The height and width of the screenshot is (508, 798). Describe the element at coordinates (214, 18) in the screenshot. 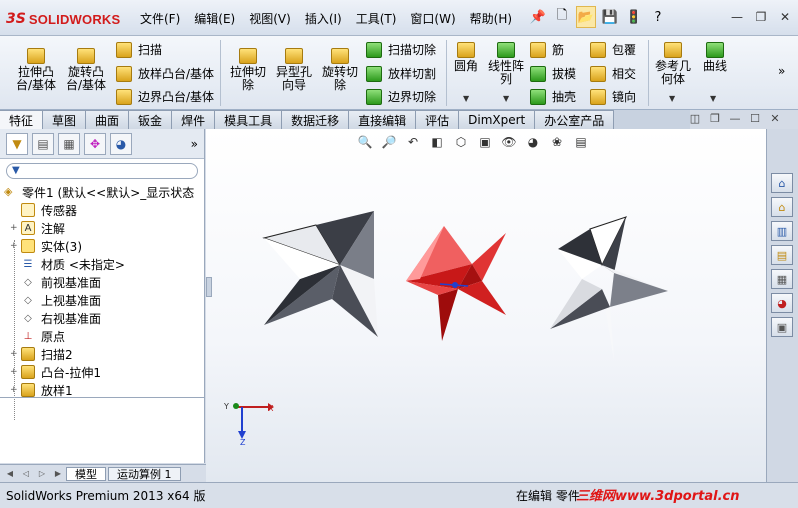

I see `menu-edit: 编辑(E)` at that location.